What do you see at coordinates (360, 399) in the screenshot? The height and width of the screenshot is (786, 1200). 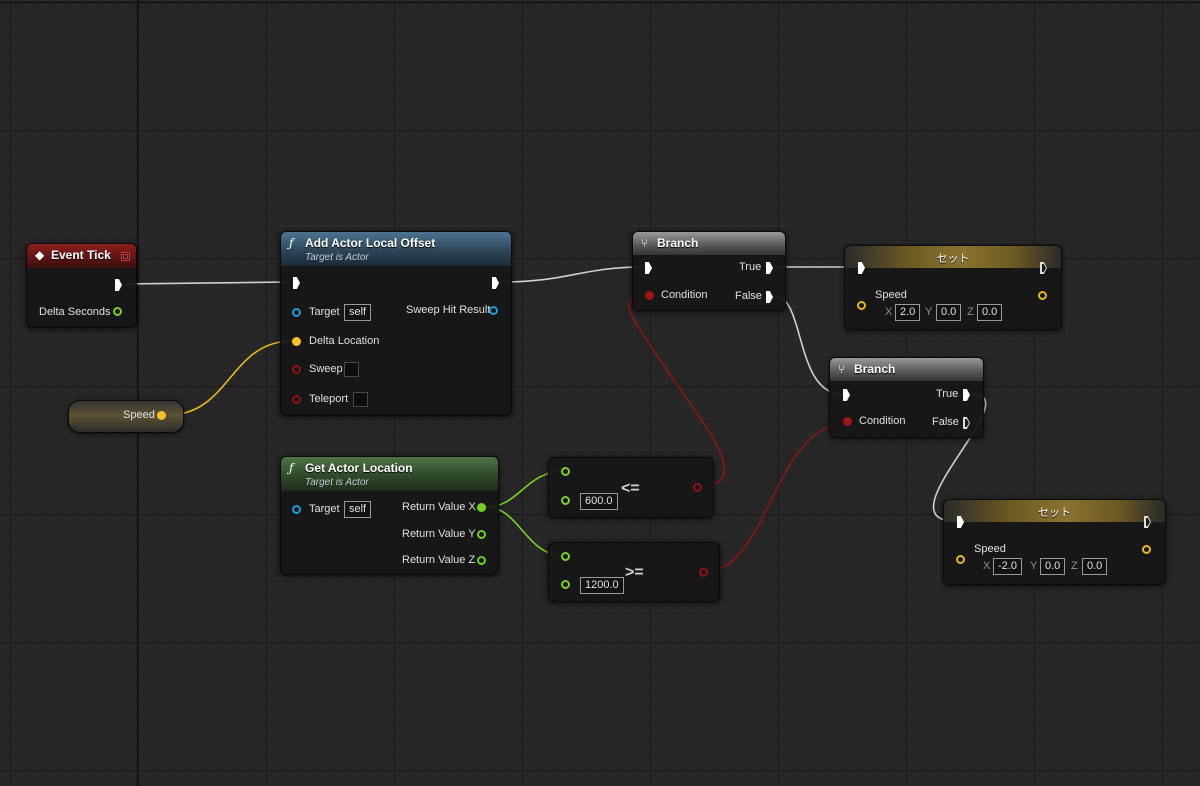 I see `teleport-checkbox` at bounding box center [360, 399].